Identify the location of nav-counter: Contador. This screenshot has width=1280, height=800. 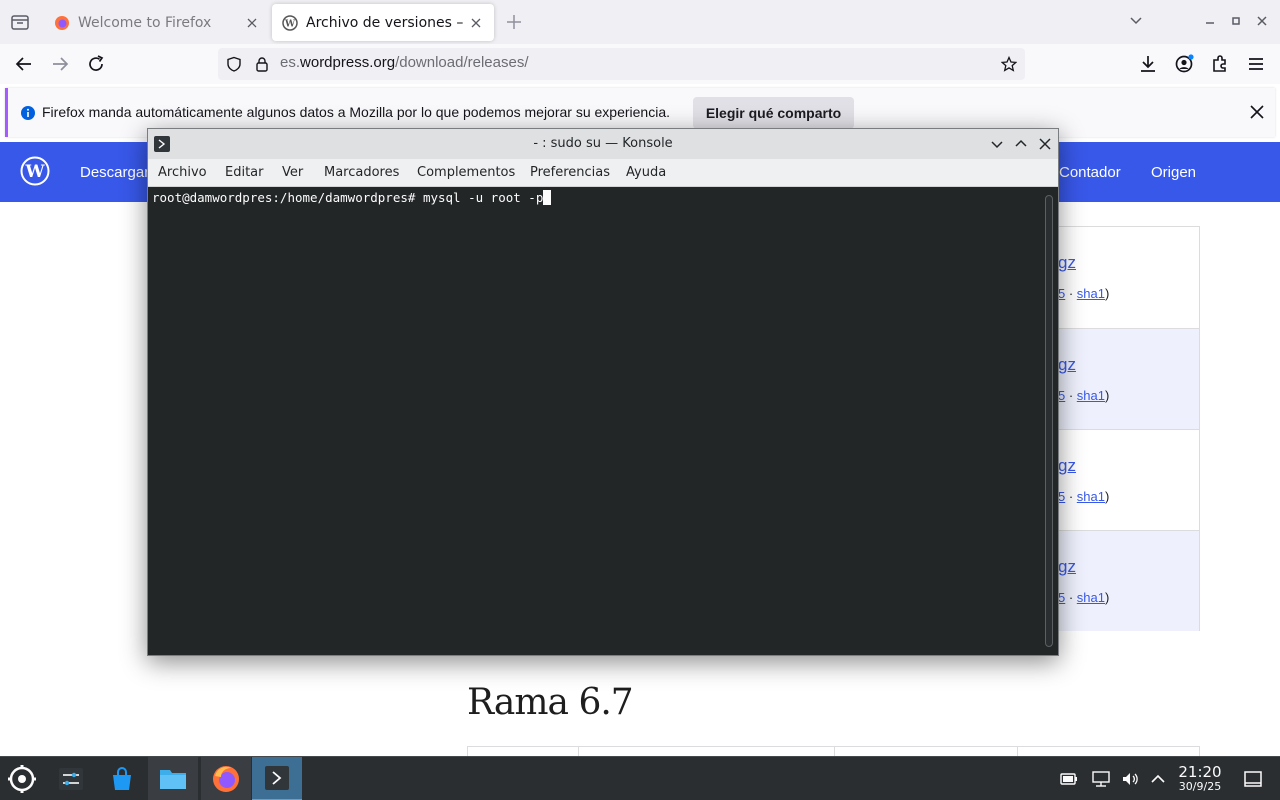
(1090, 172).